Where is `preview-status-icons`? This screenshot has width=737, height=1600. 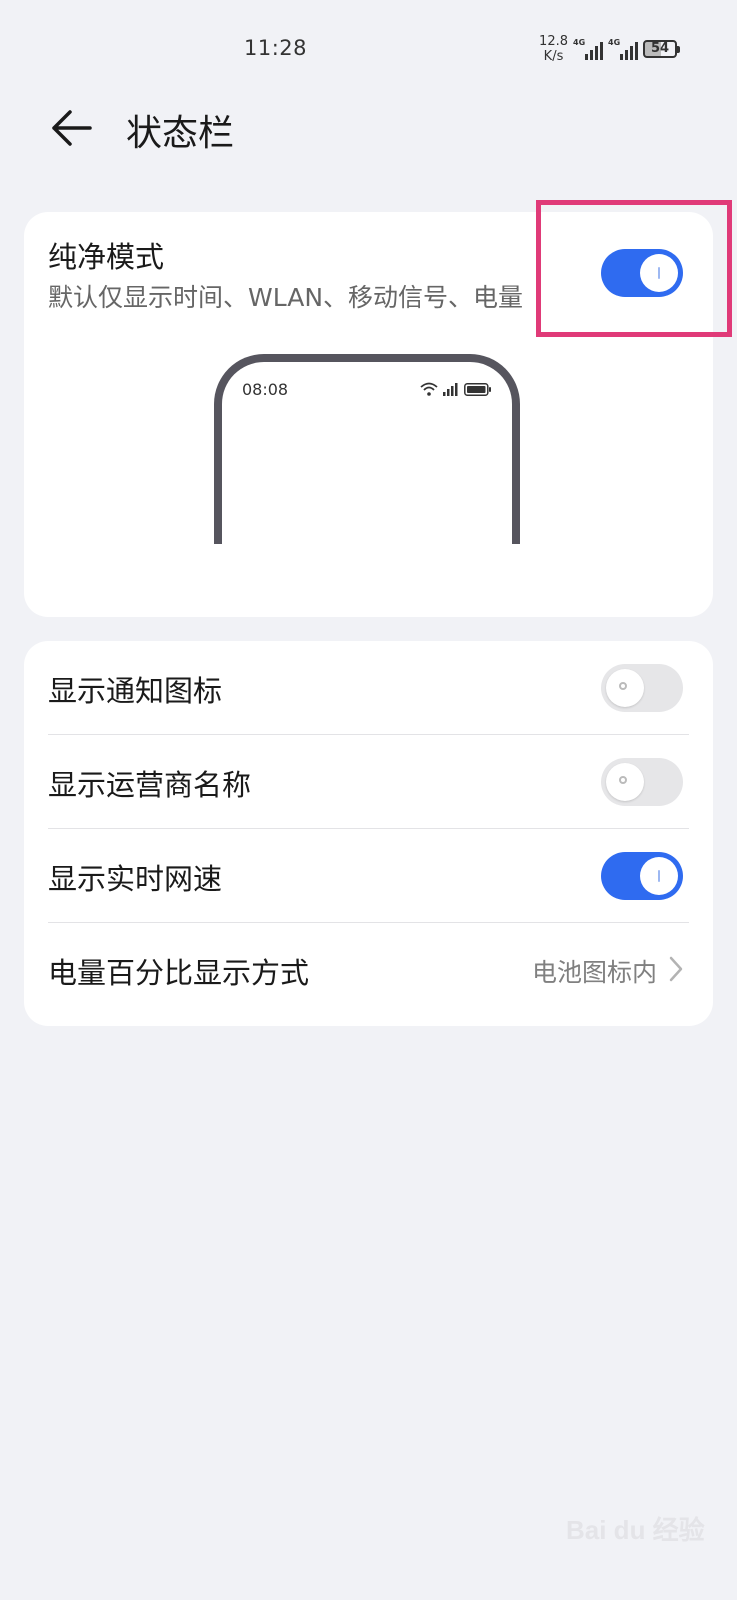
preview-status-icons is located at coordinates (456, 389).